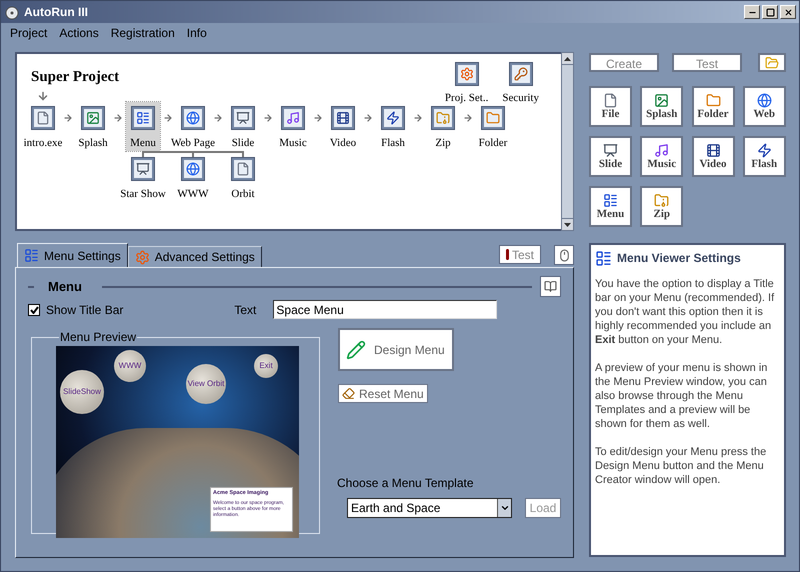  Describe the element at coordinates (493, 143) in the screenshot. I see `node-label: Folder` at that location.